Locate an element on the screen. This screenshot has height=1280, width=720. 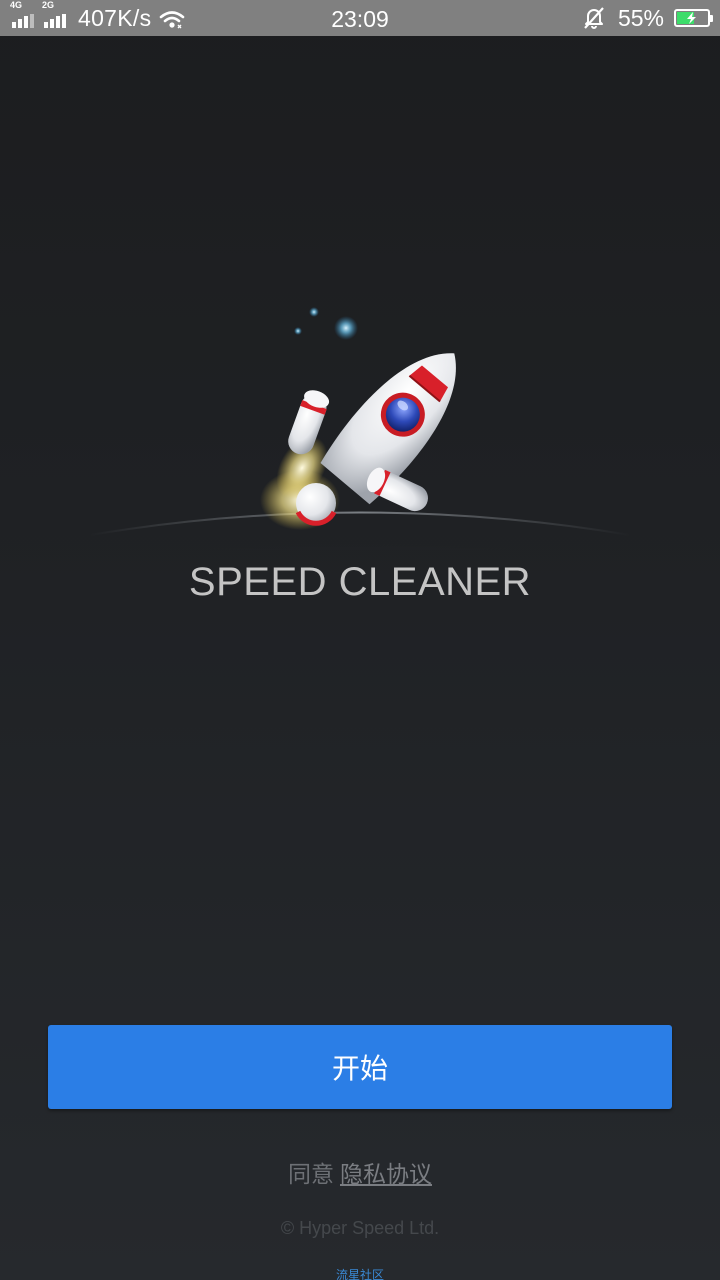
start-button-label: 开始 is located at coordinates (359, 1068).